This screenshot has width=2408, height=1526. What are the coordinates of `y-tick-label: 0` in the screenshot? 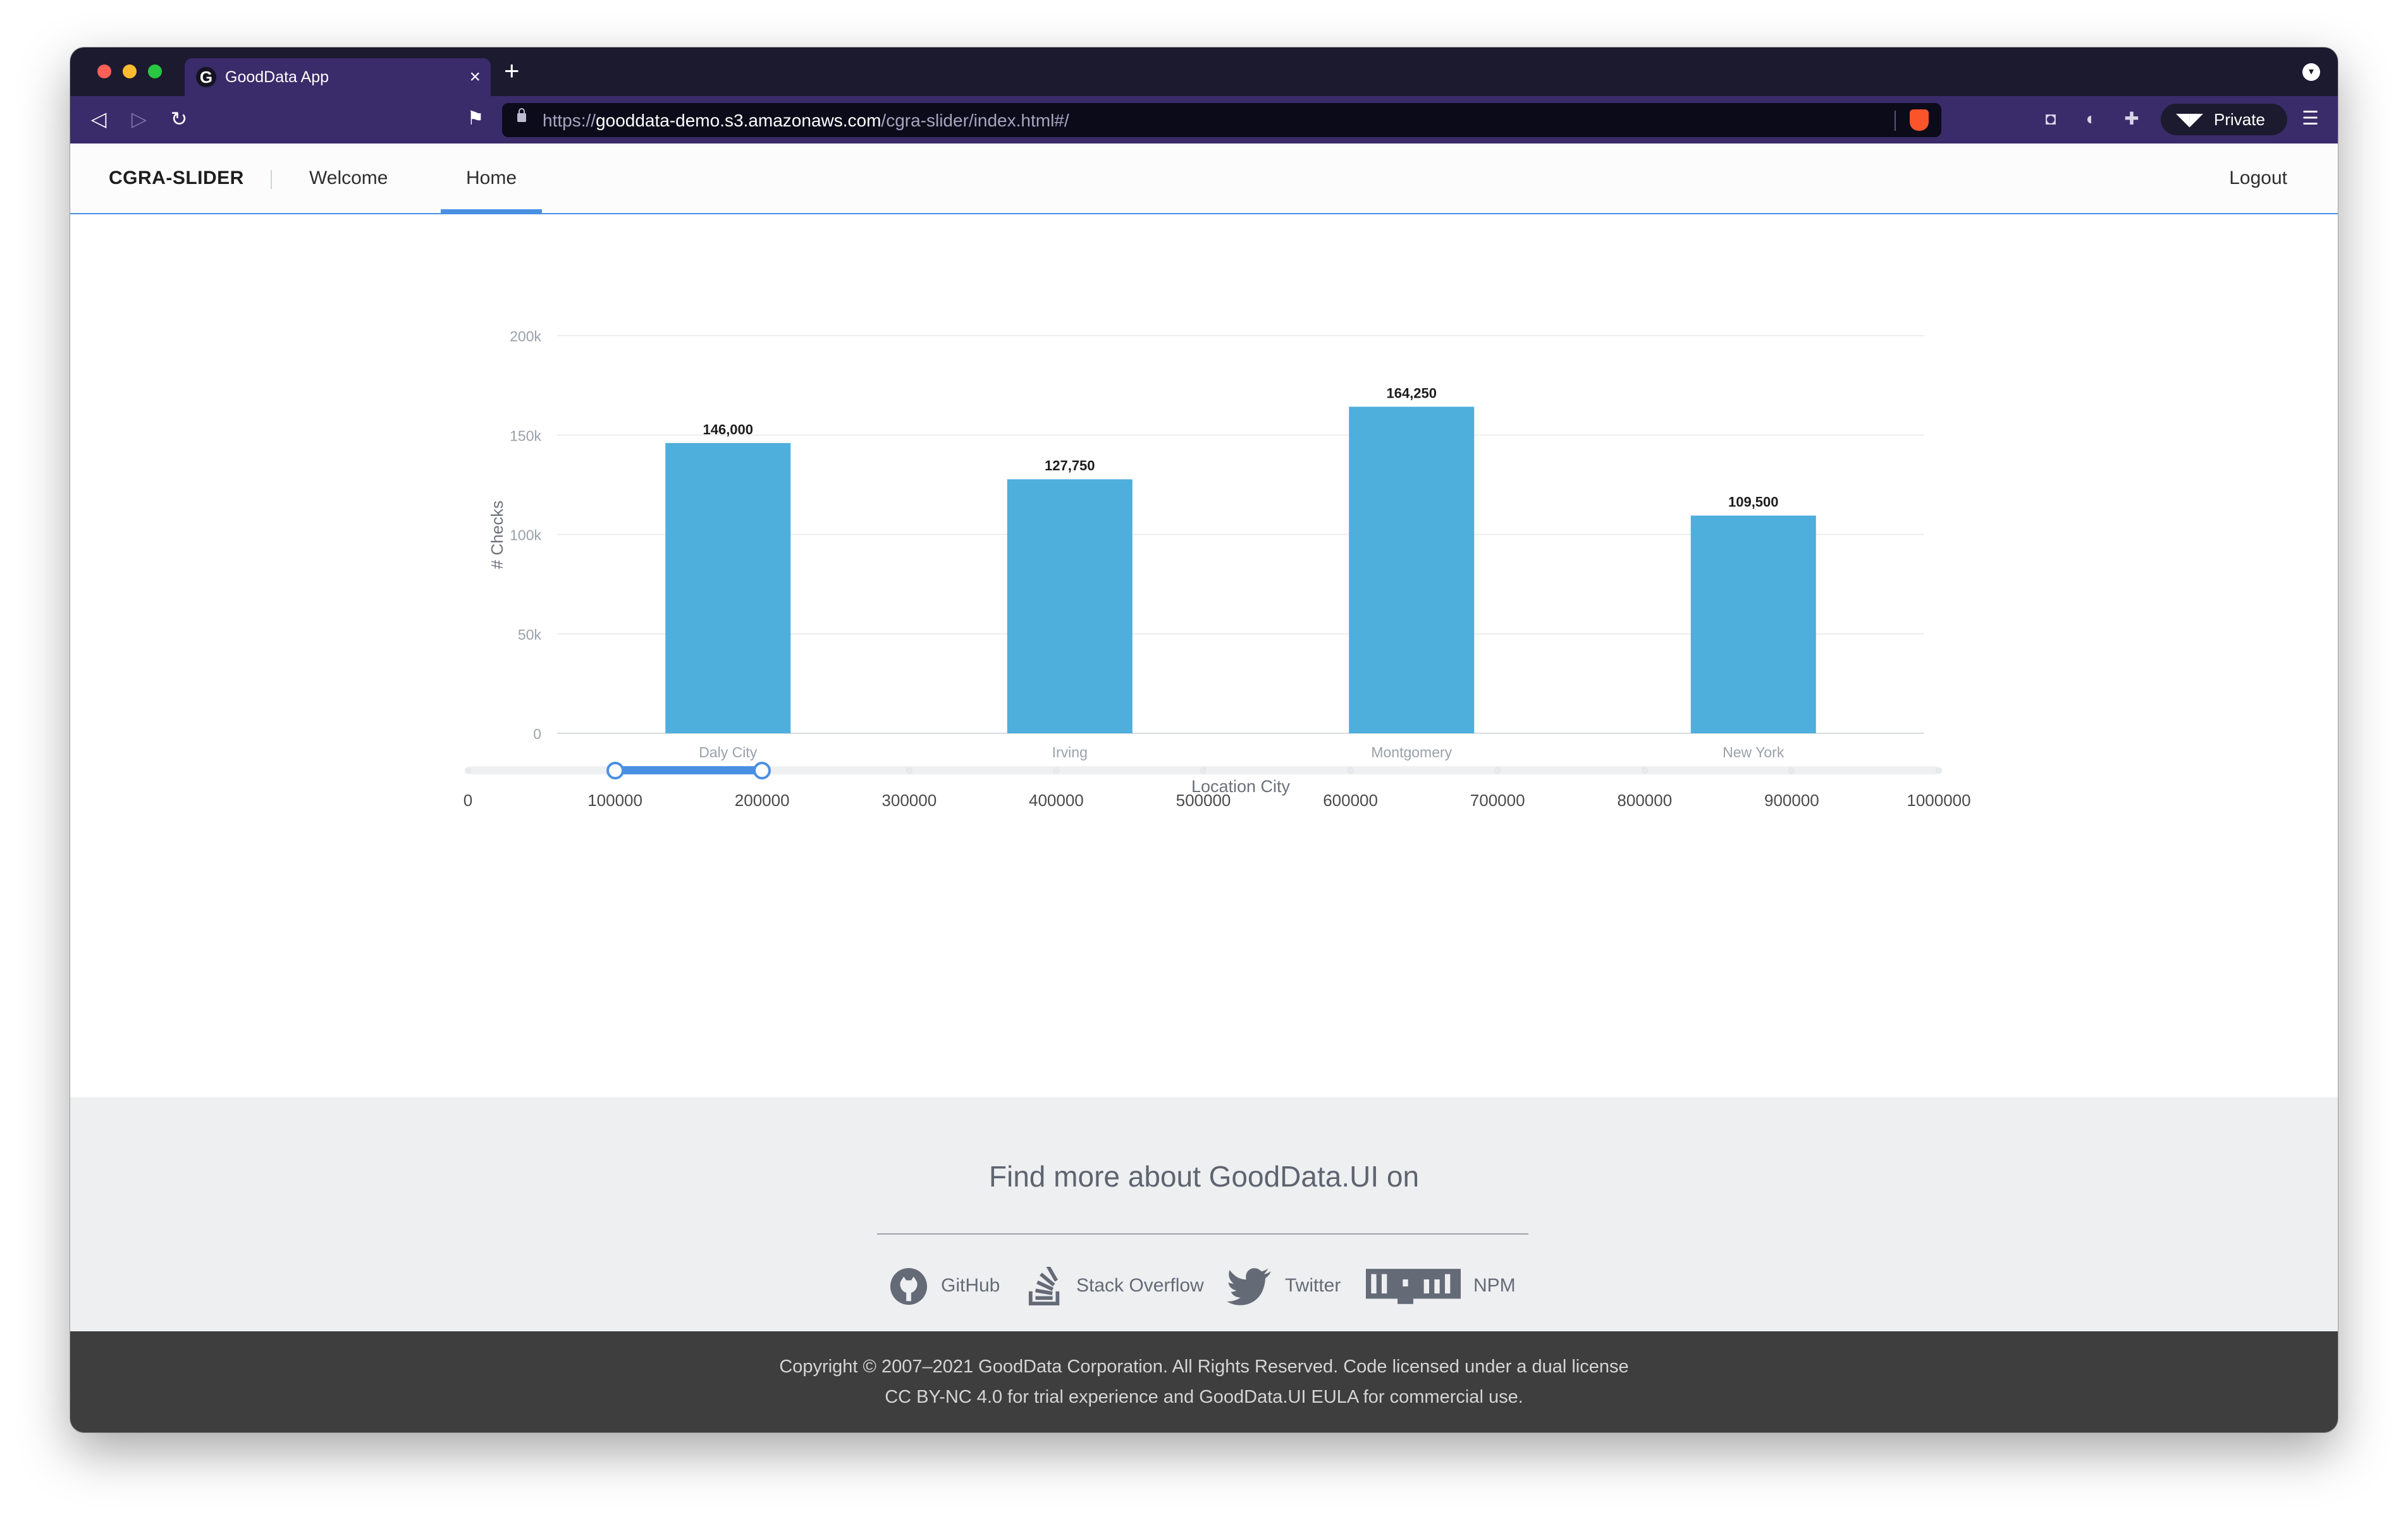 It's located at (537, 734).